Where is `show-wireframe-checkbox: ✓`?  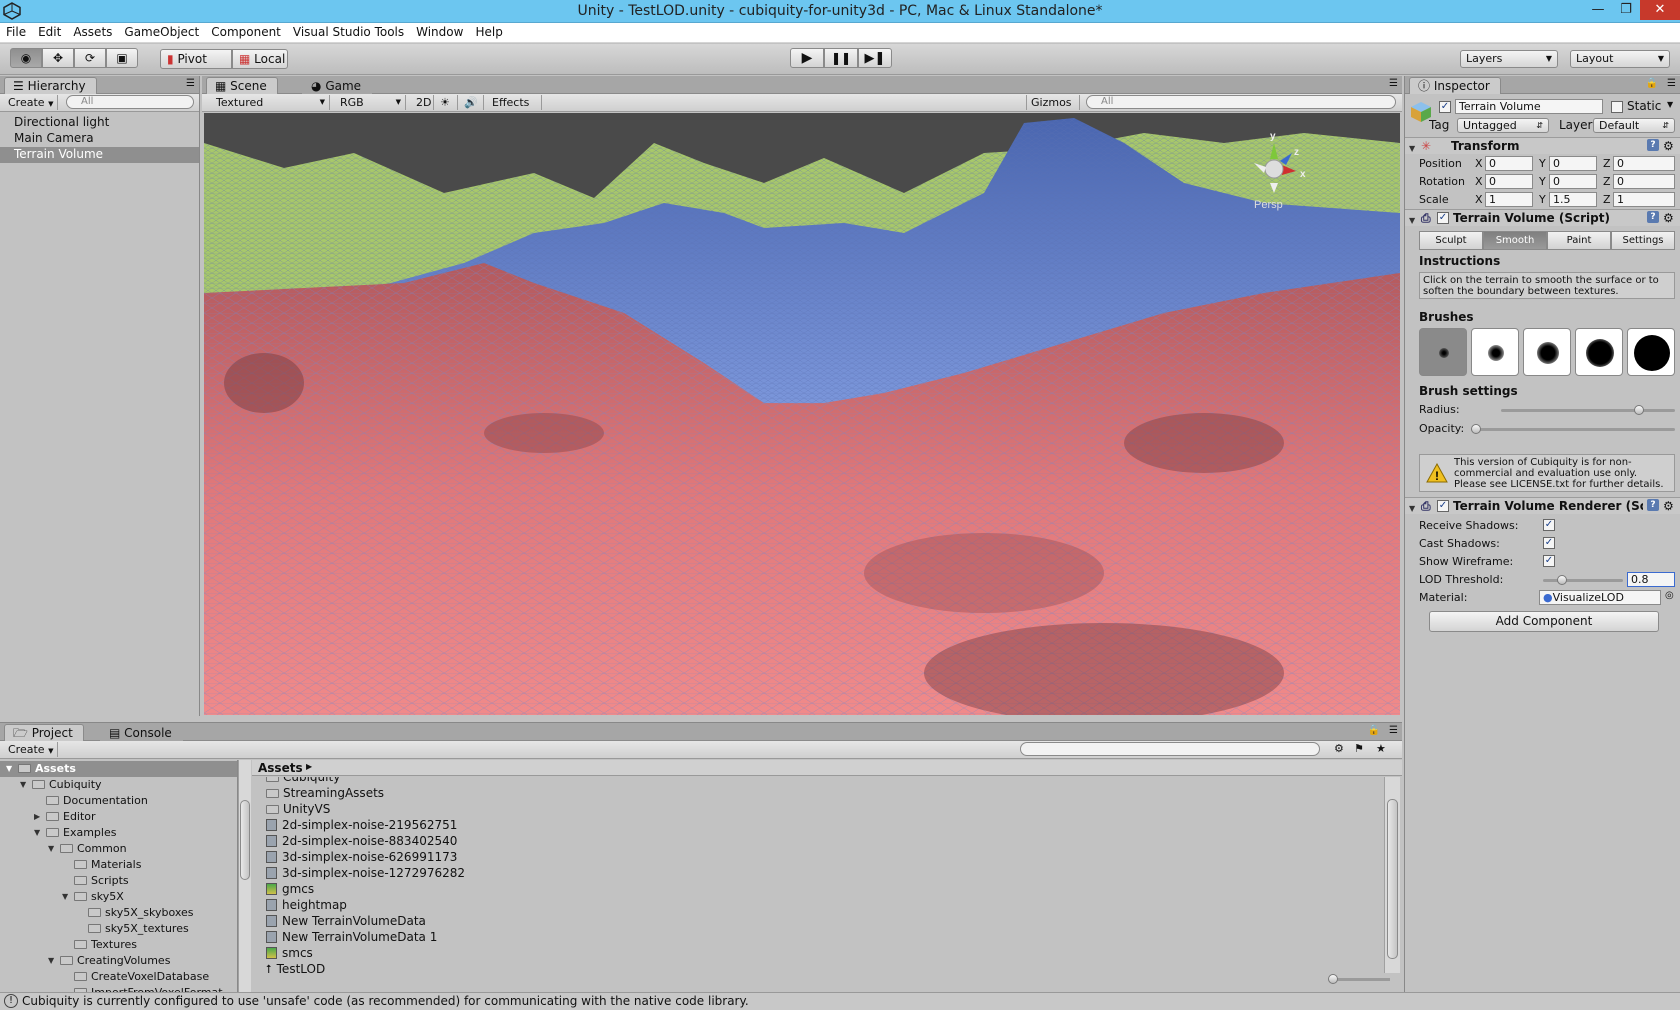
show-wireframe-checkbox: ✓ is located at coordinates (1549, 561).